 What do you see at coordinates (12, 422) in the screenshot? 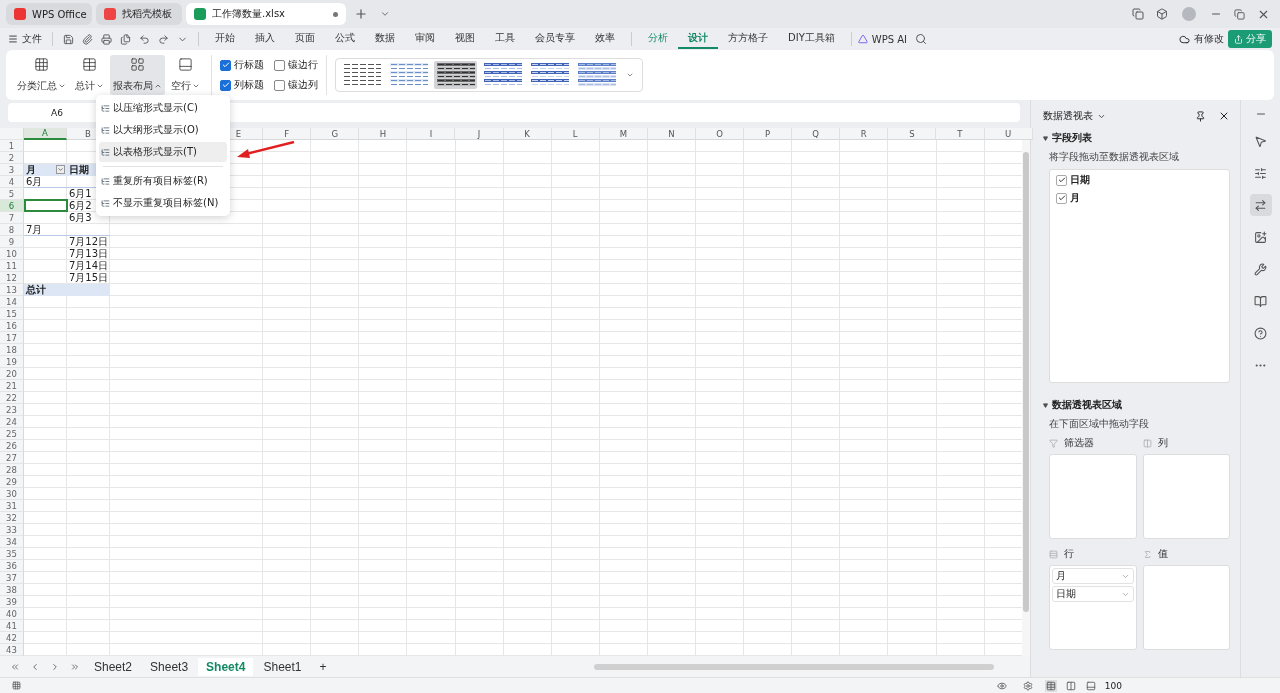
I see `row-header: 24` at bounding box center [12, 422].